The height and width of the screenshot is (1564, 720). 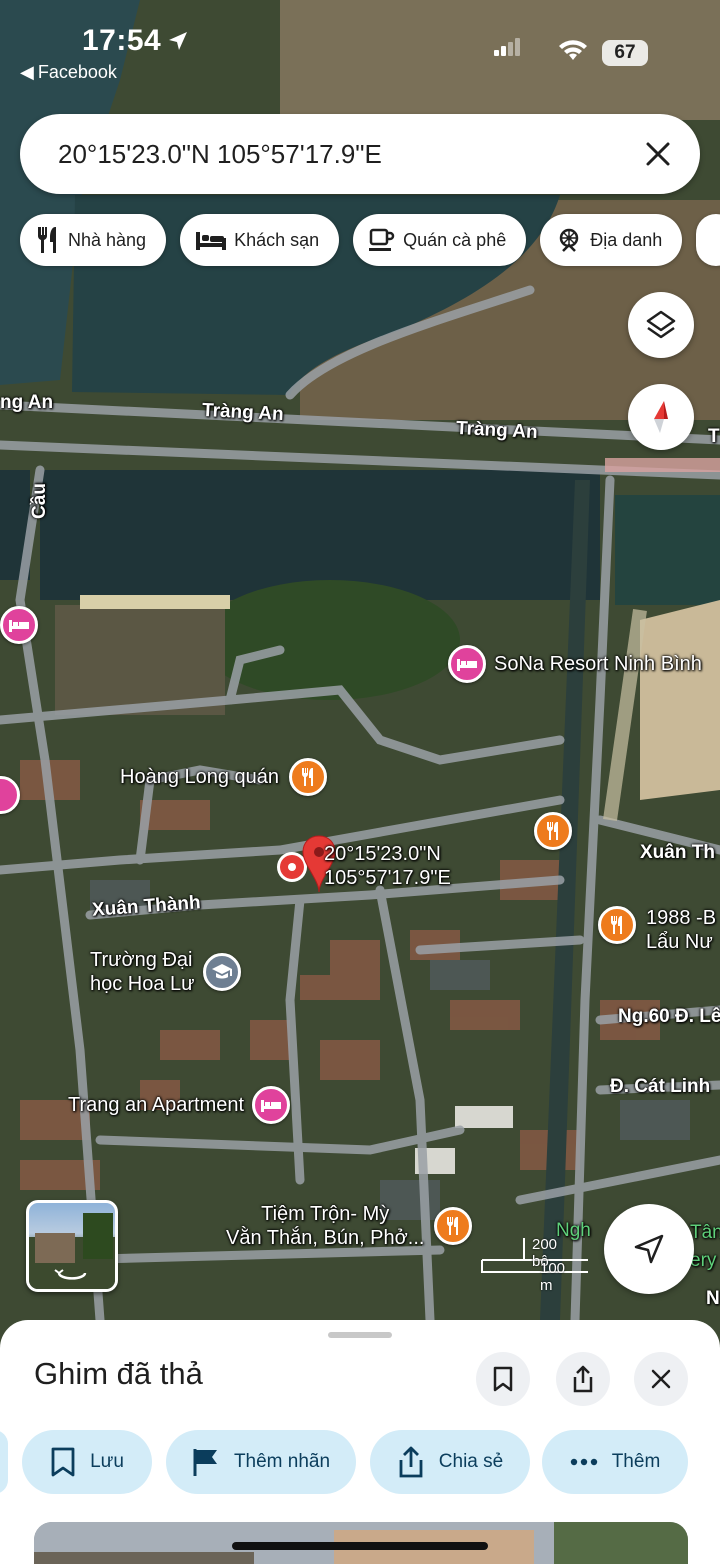 What do you see at coordinates (553, 1277) in the screenshot?
I see `scale-metric: 100 m` at bounding box center [553, 1277].